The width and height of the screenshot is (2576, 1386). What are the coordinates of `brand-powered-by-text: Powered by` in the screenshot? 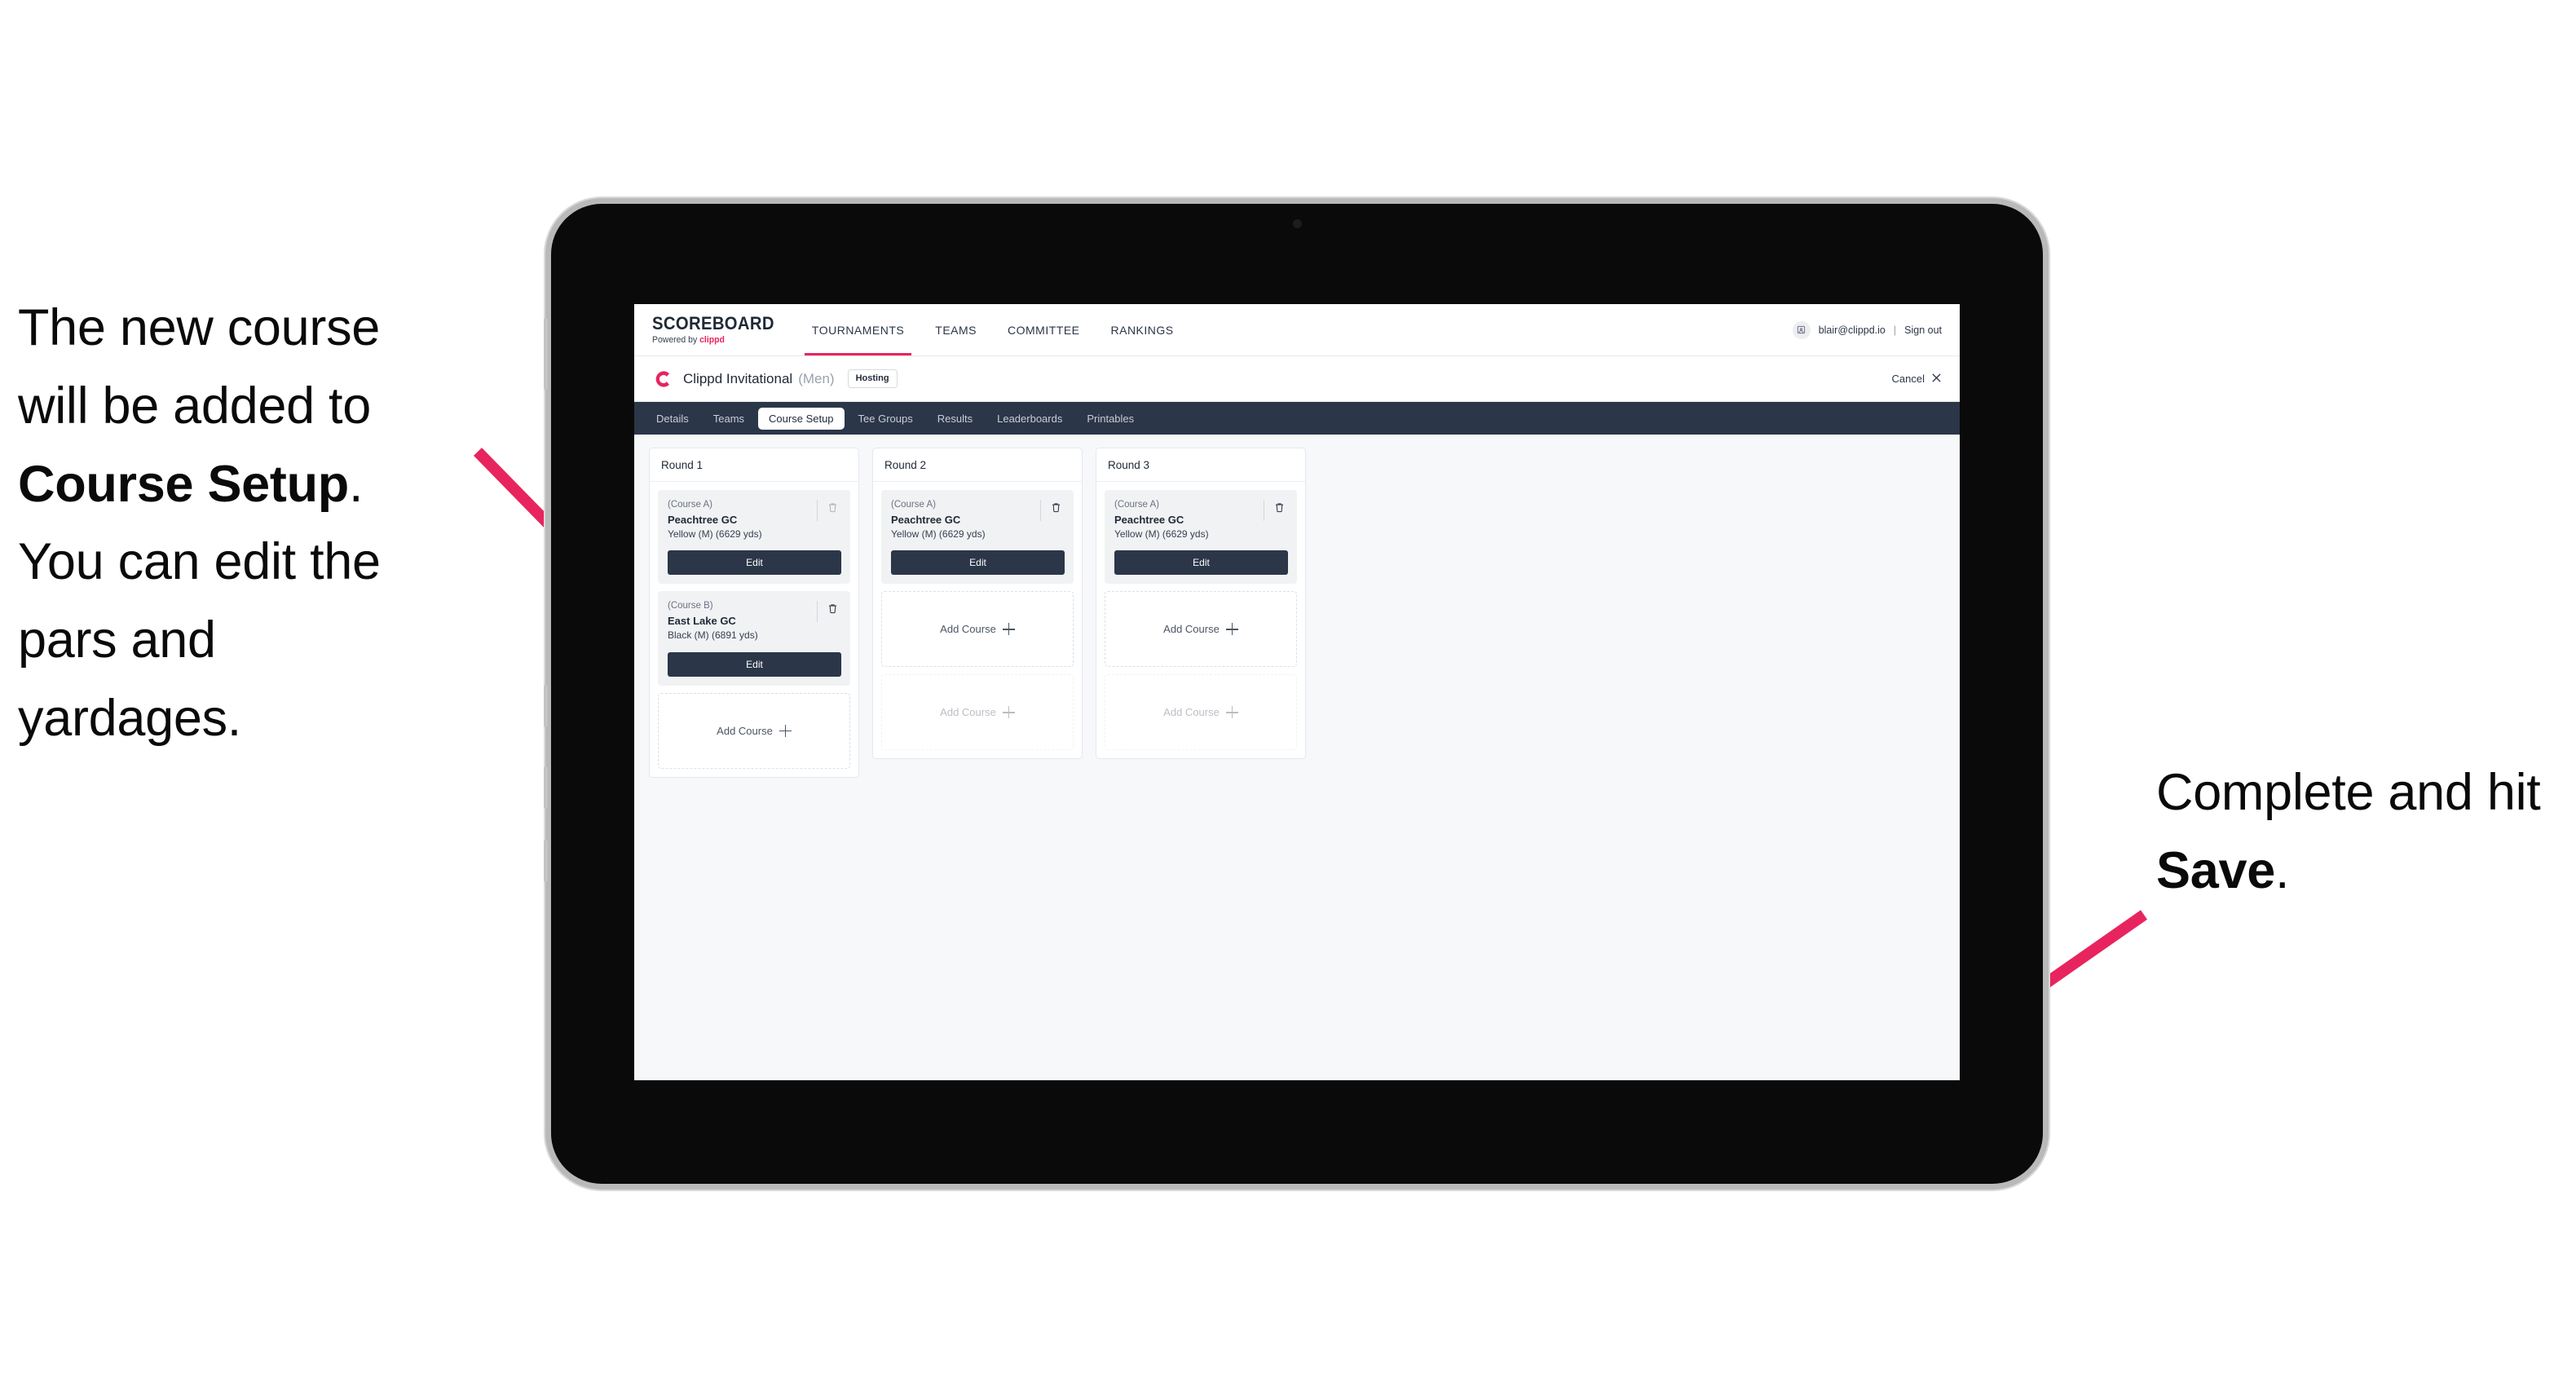 It's located at (676, 340).